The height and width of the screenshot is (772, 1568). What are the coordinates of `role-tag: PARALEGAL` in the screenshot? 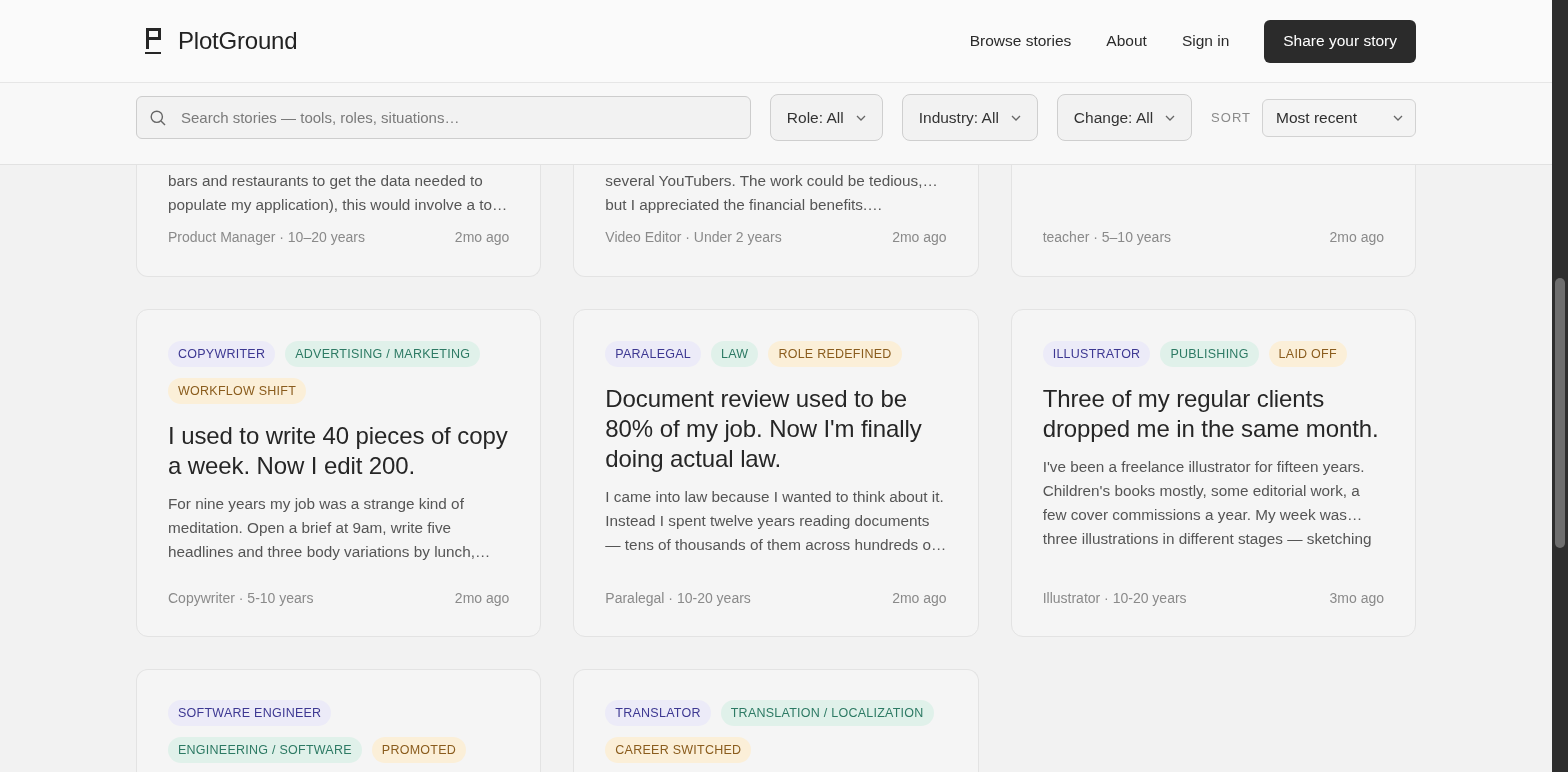 It's located at (653, 354).